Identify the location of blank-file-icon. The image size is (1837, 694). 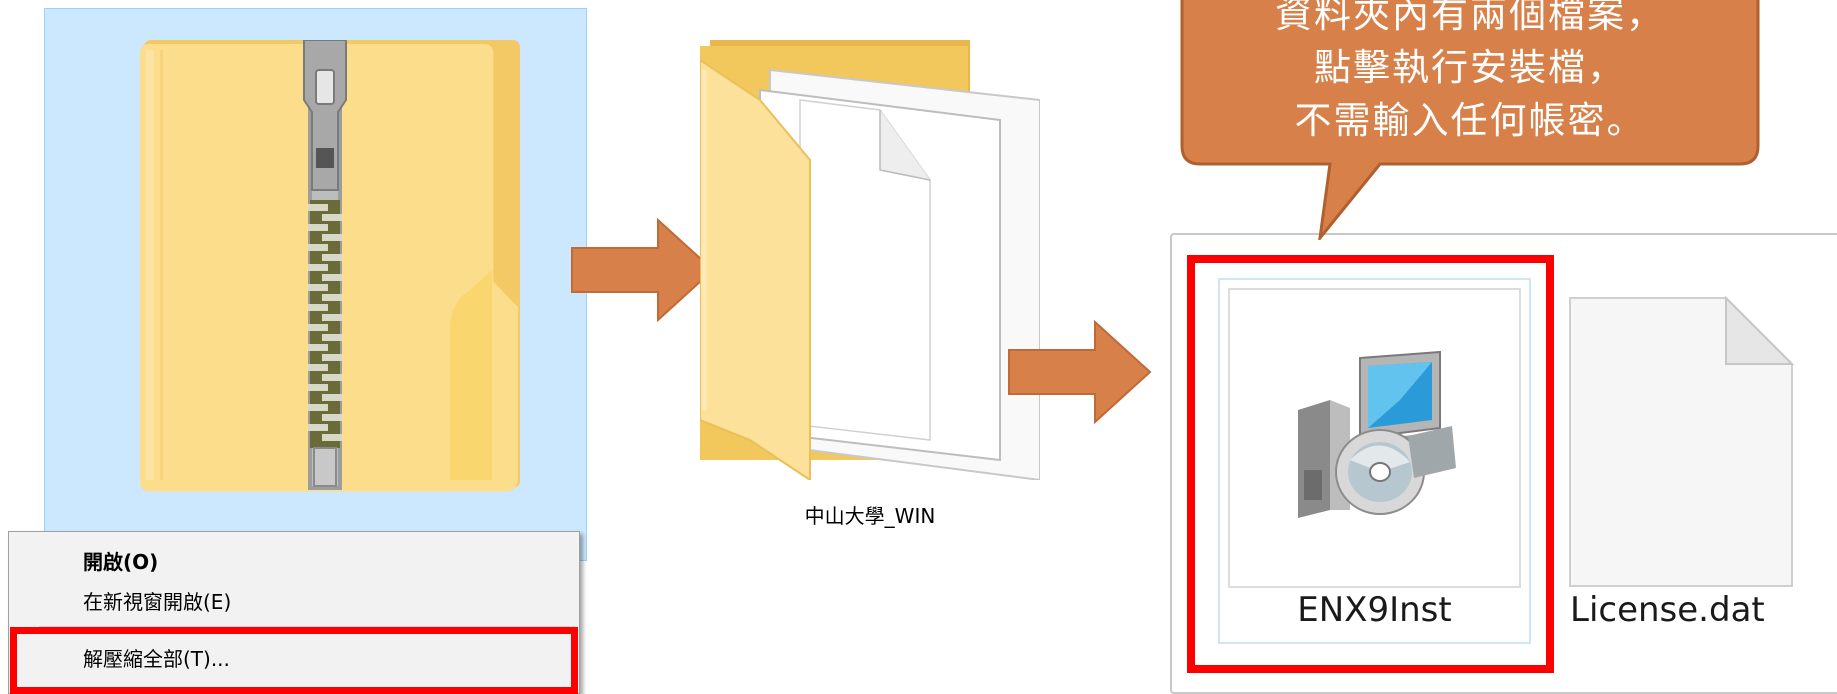
(1682, 441).